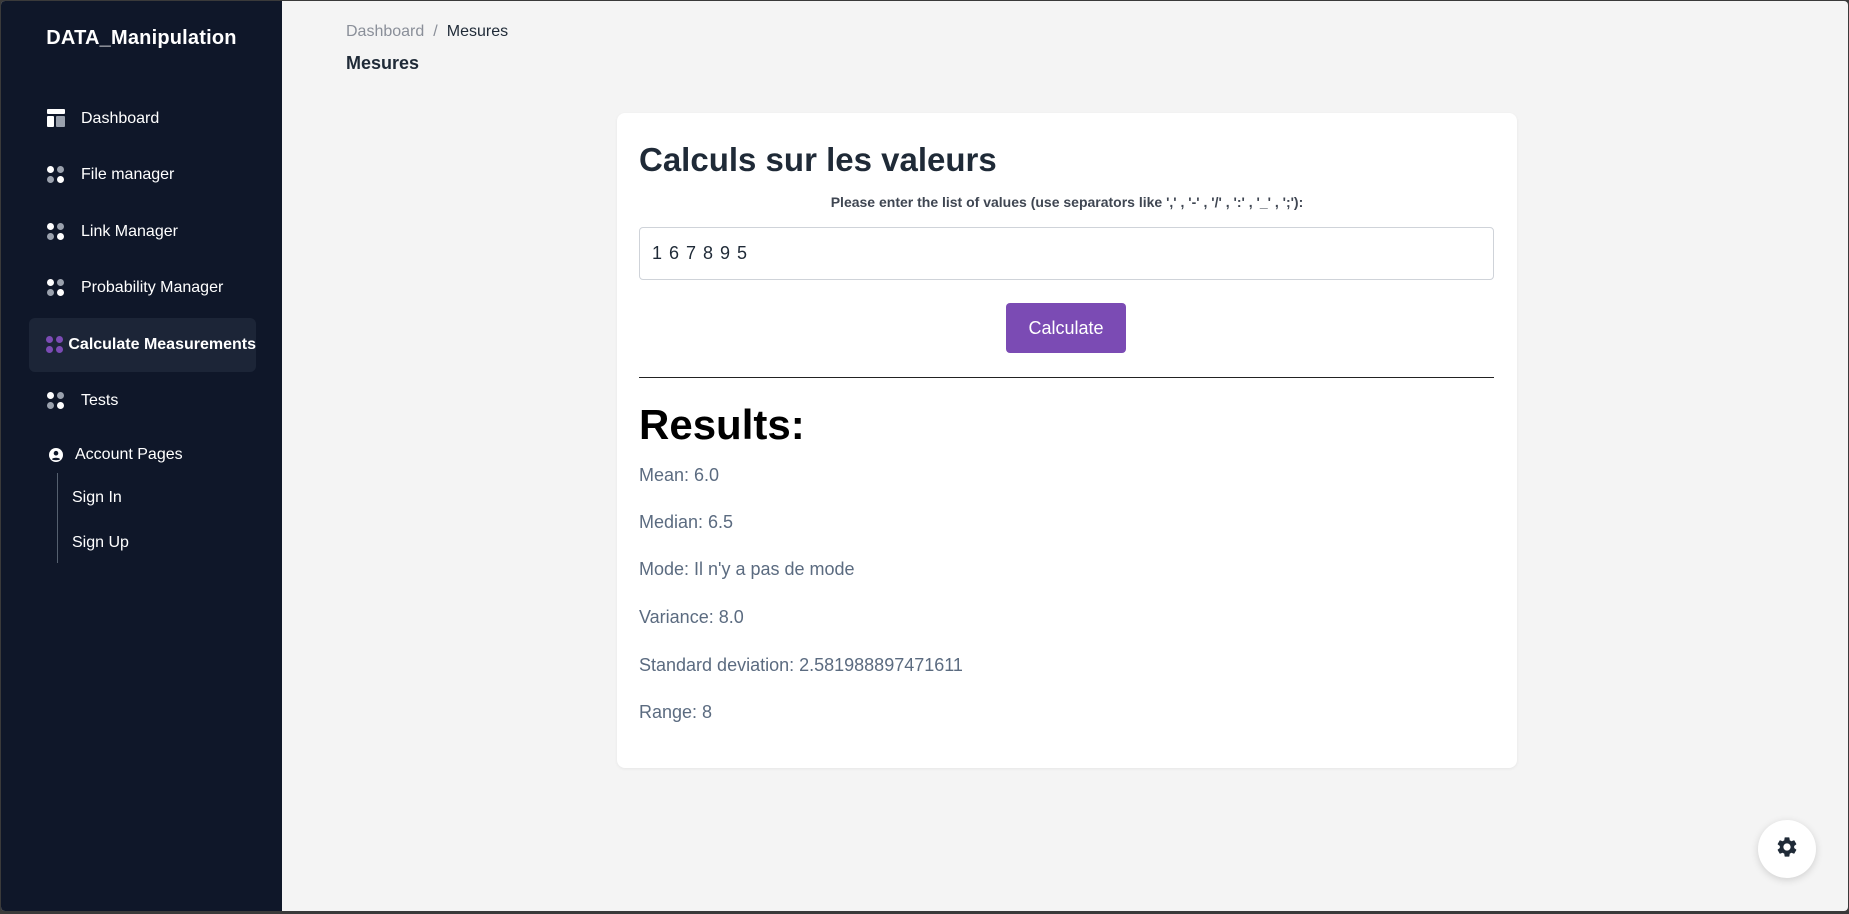 The height and width of the screenshot is (914, 1849). What do you see at coordinates (147, 518) in the screenshot?
I see `account-subnav: Sign In Sign Up` at bounding box center [147, 518].